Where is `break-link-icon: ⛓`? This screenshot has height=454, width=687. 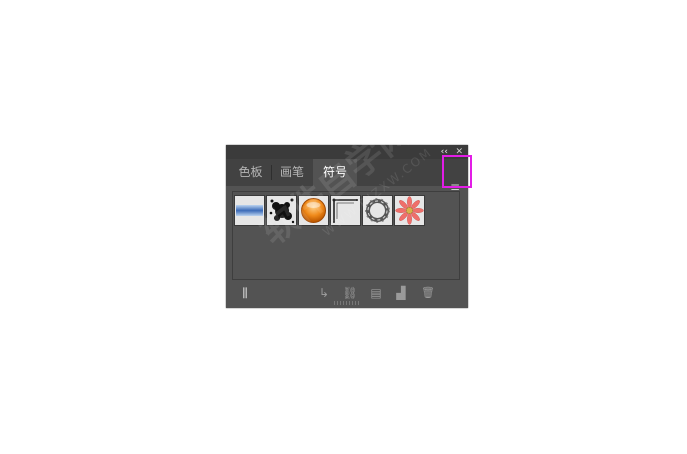
break-link-icon: ⛓ is located at coordinates (350, 293).